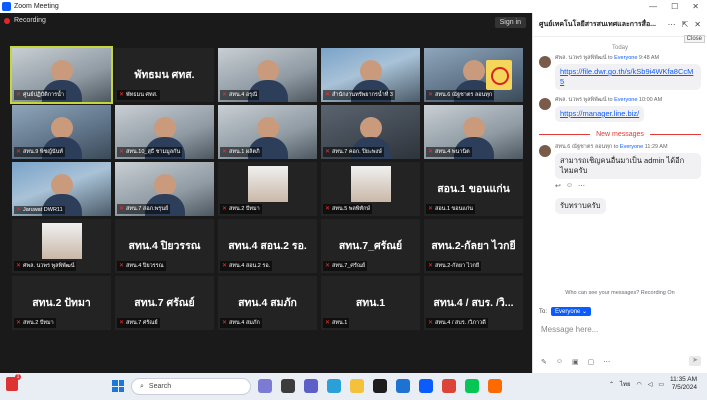 This screenshot has height=400, width=707. I want to click on title-bar: Zoom Meeting — ☐ ✕, so click(353, 6).